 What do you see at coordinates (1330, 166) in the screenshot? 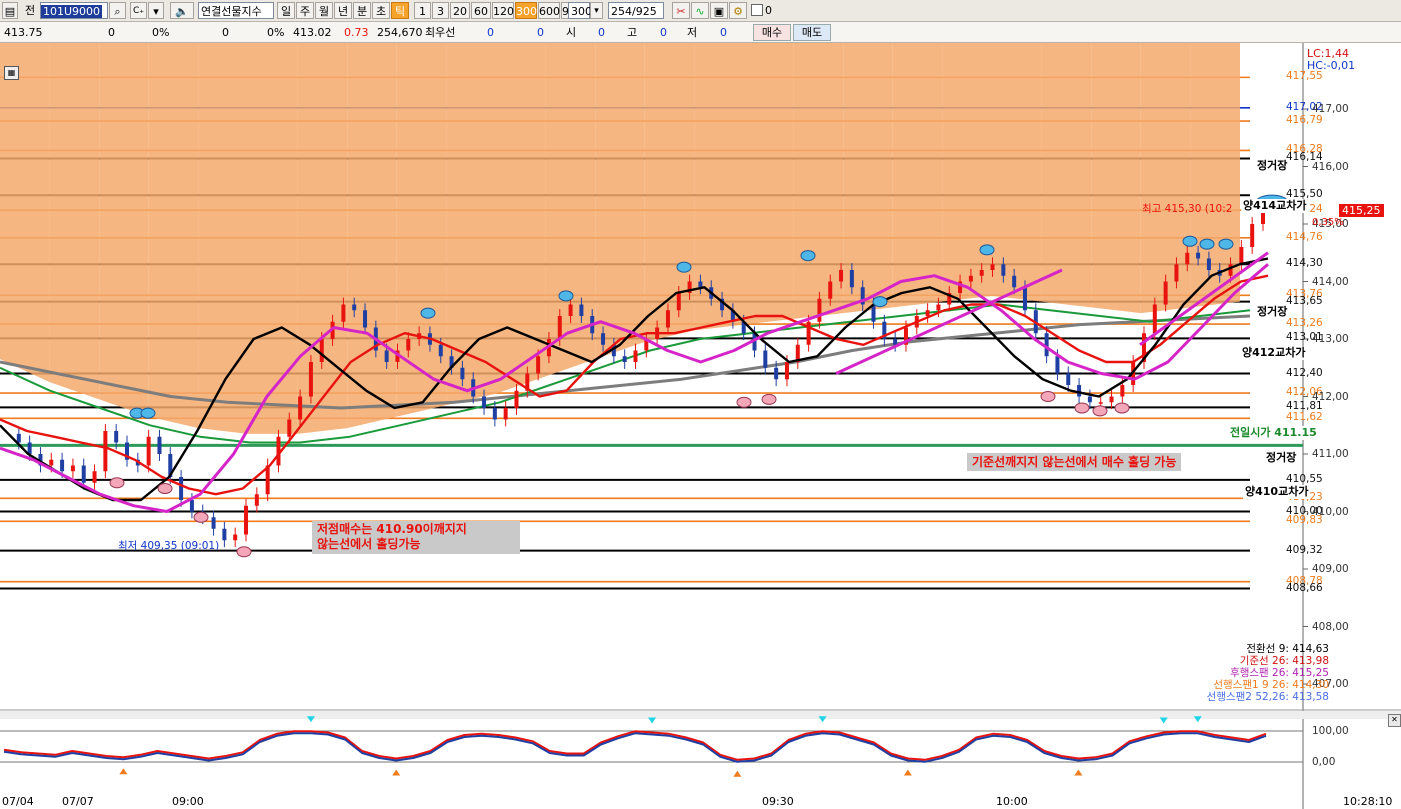
I see `y-tick-label: 416,00` at bounding box center [1330, 166].